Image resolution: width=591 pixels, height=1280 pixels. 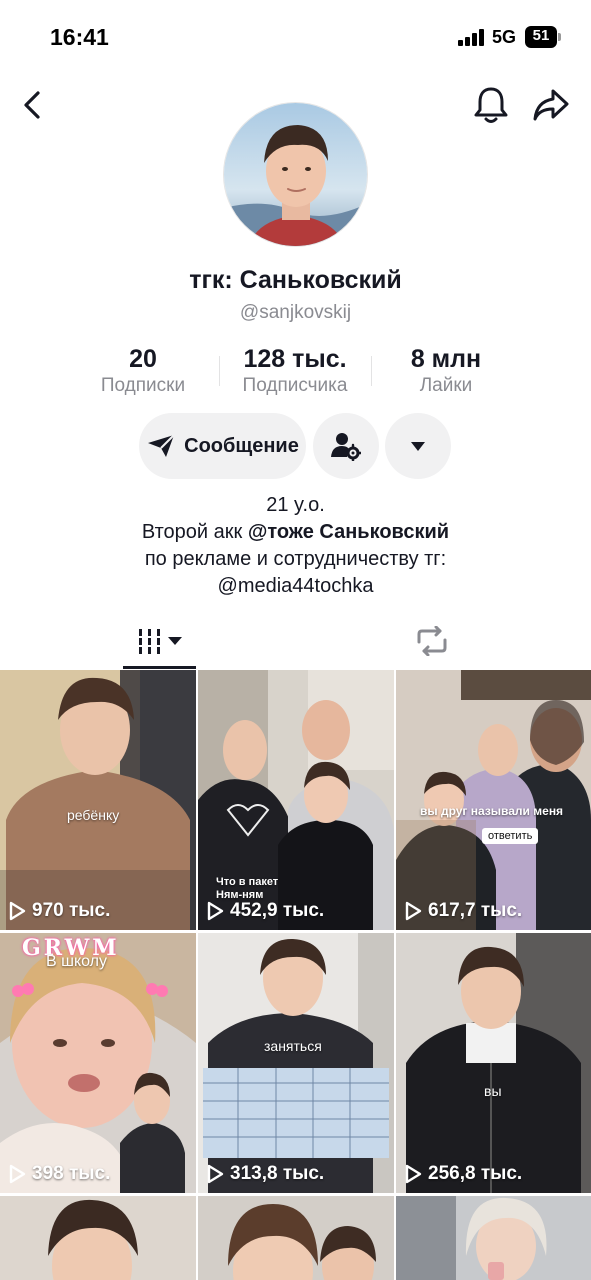 I want to click on bio-mention-link: @тоже Саньковский, so click(x=348, y=532).